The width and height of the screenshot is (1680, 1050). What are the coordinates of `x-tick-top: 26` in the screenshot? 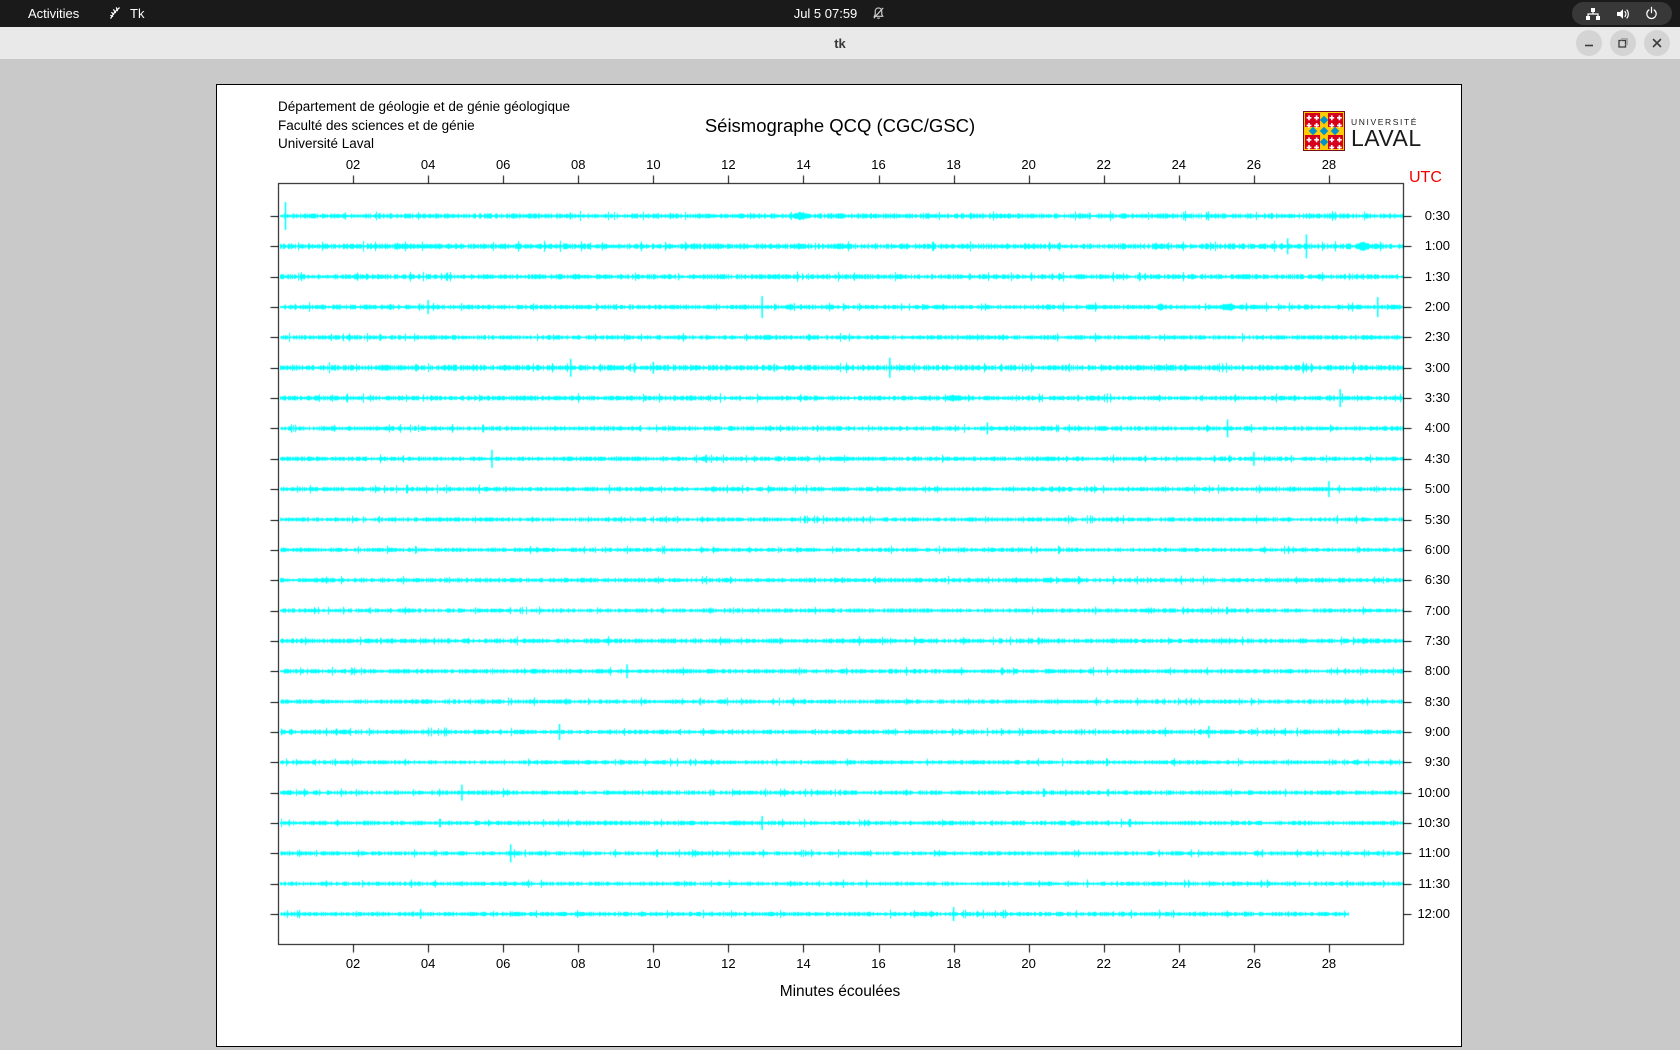 It's located at (1254, 164).